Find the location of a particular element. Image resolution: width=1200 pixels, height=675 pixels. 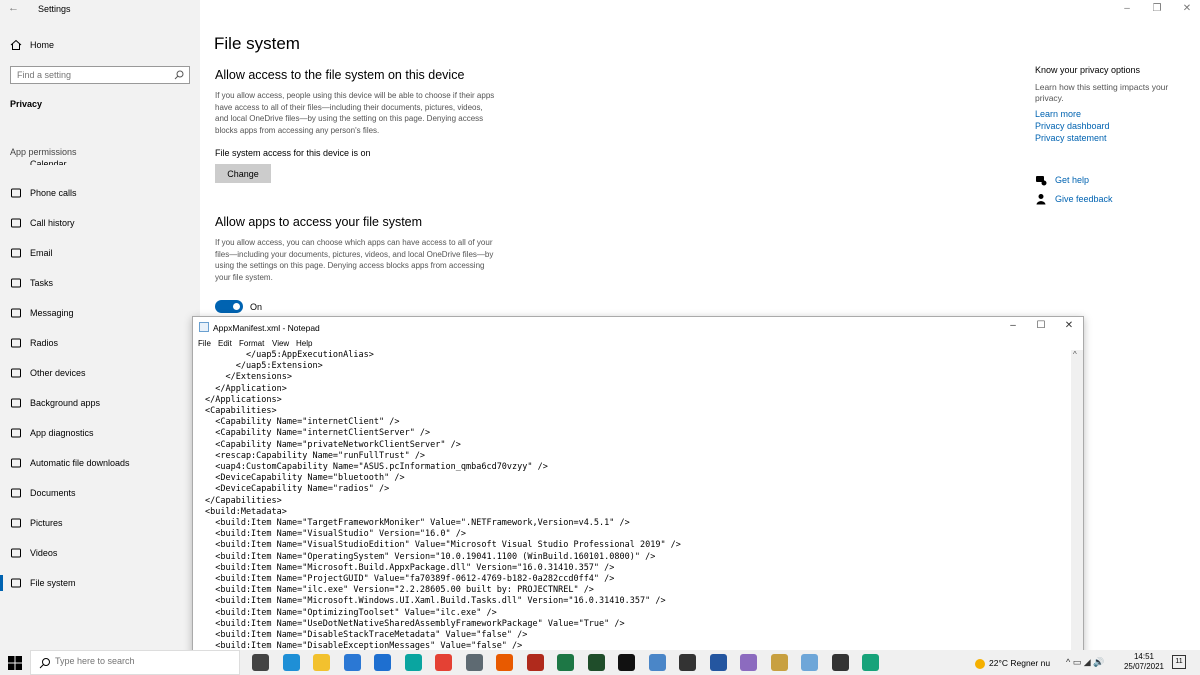

menu-format: Format is located at coordinates (251, 343).